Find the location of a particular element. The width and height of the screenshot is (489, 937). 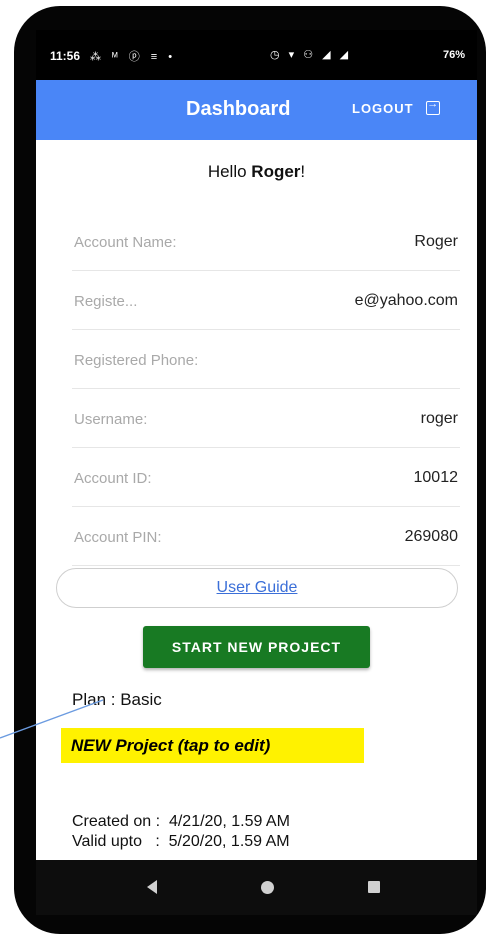

annotation-pointer is located at coordinates (52, 719).